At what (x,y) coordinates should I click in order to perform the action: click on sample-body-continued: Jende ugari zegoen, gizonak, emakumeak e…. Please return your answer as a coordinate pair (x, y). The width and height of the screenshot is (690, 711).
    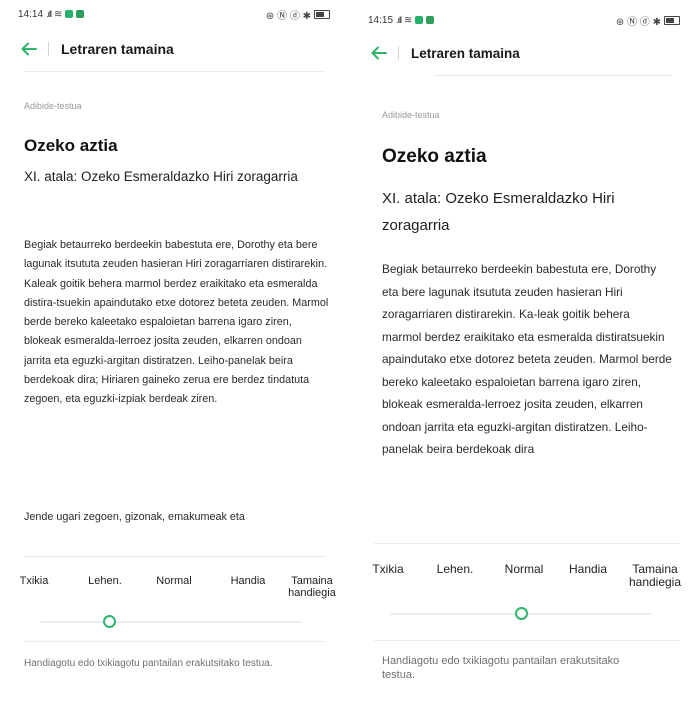
    Looking at the image, I should click on (134, 517).